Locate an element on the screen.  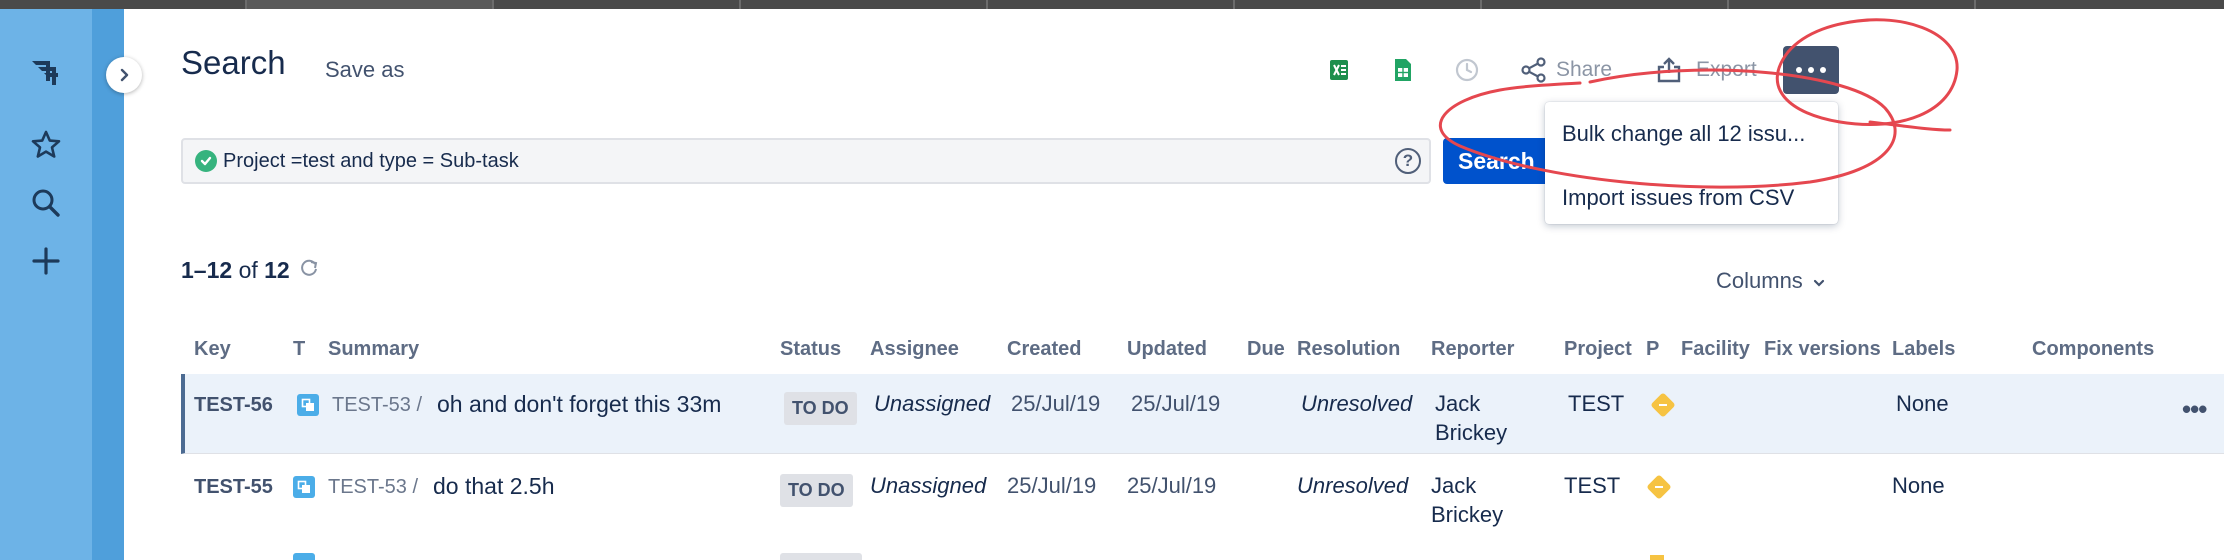
valid-check-icon is located at coordinates (206, 161).